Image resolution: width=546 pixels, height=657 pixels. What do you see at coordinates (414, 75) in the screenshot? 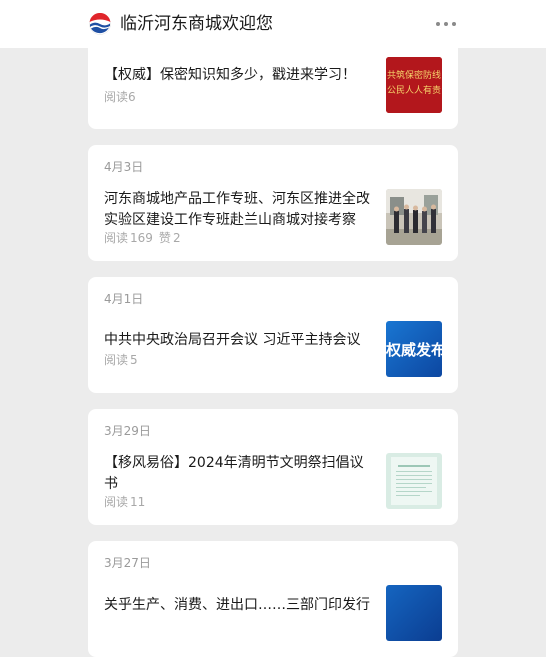
I see `thumb-text: 共筑保密防线` at bounding box center [414, 75].